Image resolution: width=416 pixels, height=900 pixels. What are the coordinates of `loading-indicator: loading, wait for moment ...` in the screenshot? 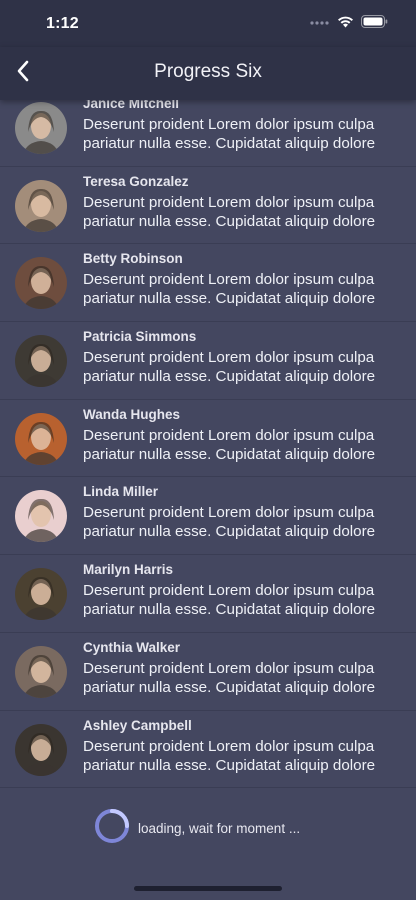 It's located at (197, 828).